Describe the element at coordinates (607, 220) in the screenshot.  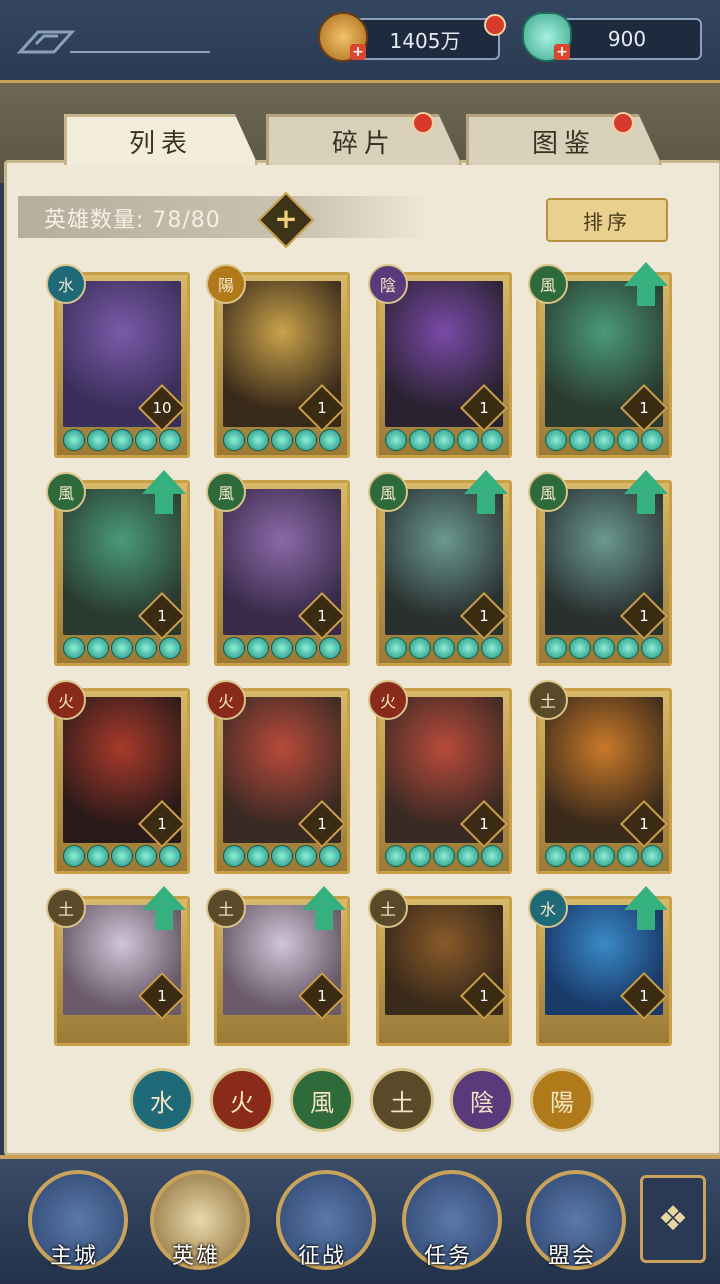
I see `sort-button: 排序` at that location.